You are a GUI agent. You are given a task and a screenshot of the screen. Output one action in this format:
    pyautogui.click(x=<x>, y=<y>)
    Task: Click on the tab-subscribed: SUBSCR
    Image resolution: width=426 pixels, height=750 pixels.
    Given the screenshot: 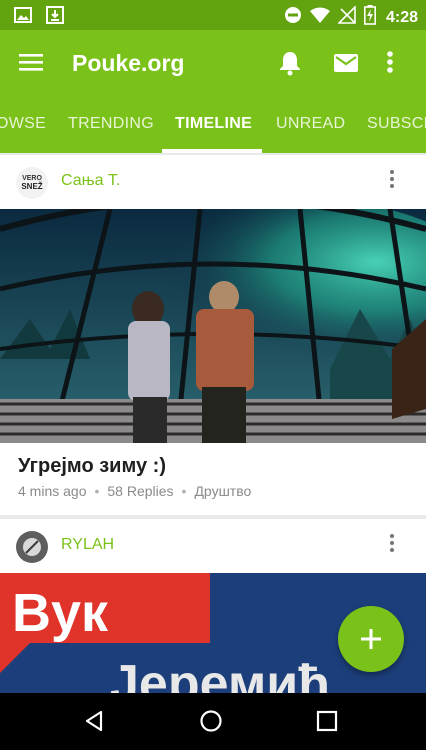 What is the action you would take?
    pyautogui.click(x=396, y=124)
    